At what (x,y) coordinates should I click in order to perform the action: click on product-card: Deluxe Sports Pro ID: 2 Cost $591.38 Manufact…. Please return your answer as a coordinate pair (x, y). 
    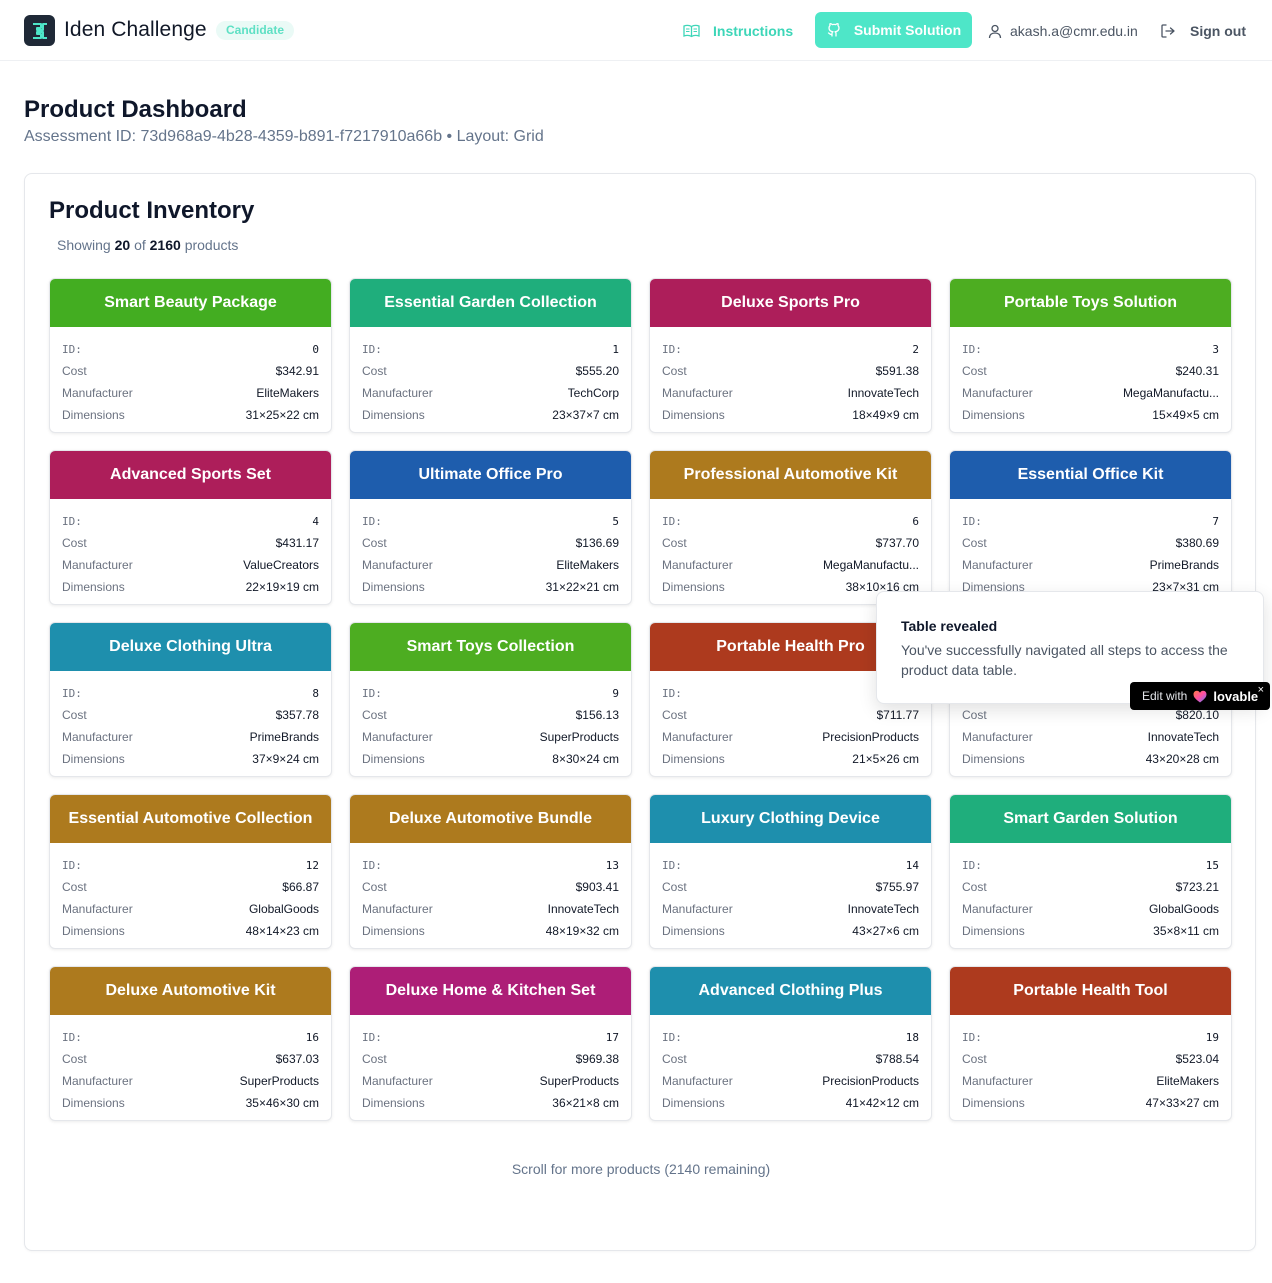
    Looking at the image, I should click on (790, 355).